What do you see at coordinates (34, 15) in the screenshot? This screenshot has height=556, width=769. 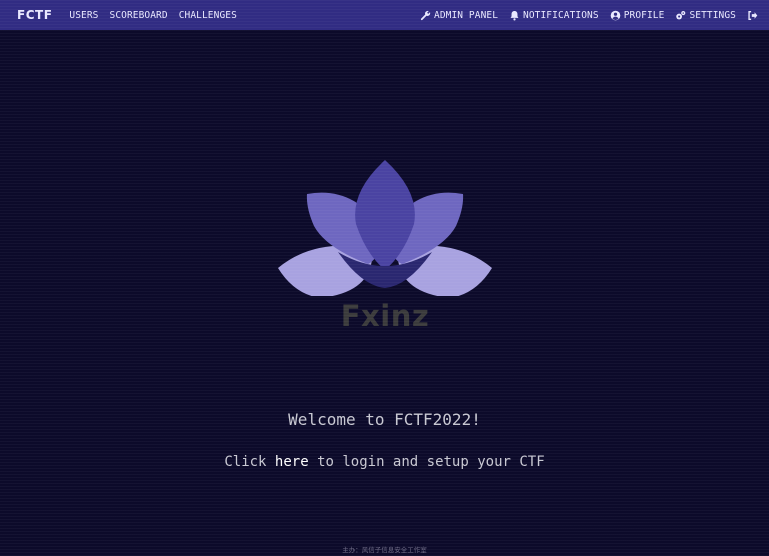 I see `brand-link: FCTF` at bounding box center [34, 15].